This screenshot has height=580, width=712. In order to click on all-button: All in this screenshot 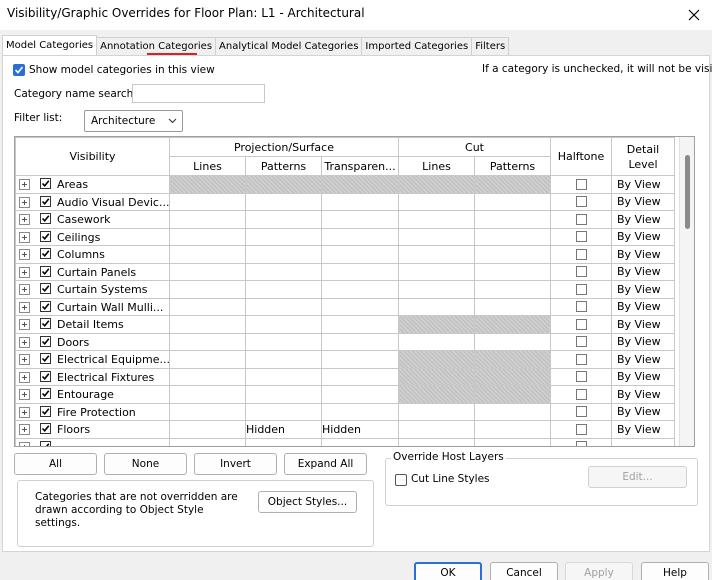, I will do `click(55, 464)`.